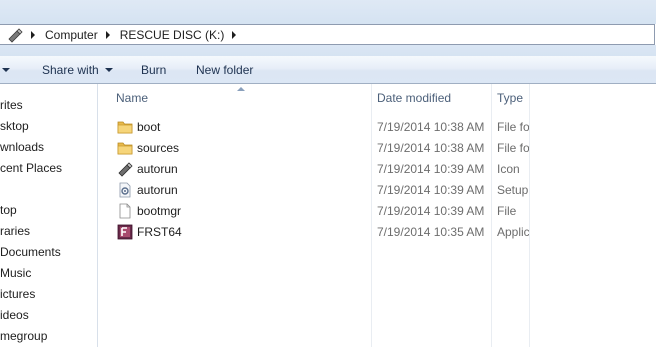 This screenshot has height=347, width=656. Describe the element at coordinates (328, 70) in the screenshot. I see `command-bar: Share with Burn New folder` at that location.